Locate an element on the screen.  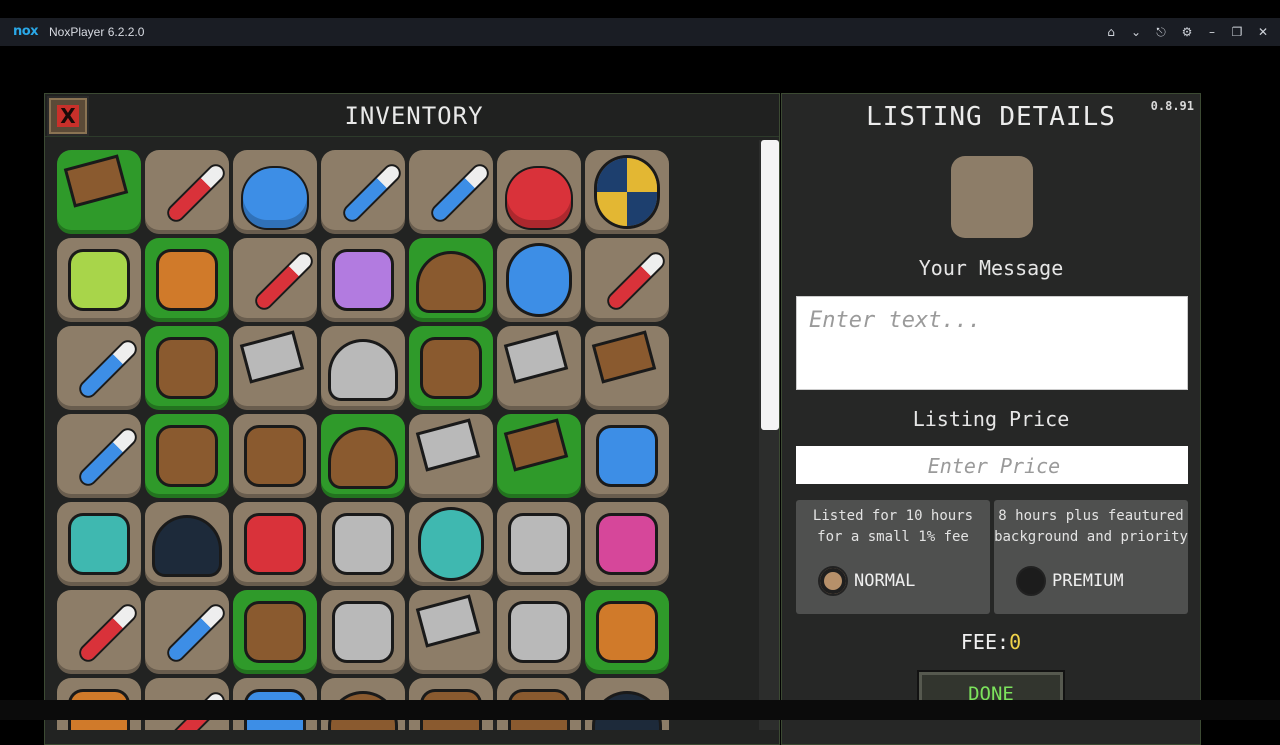
steel-gauntlet-icon is located at coordinates (363, 632).